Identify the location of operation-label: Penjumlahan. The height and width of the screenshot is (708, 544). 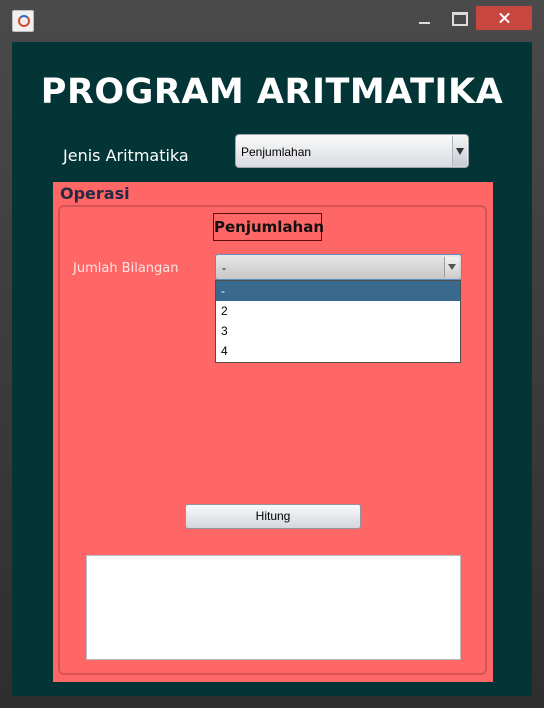
(268, 227).